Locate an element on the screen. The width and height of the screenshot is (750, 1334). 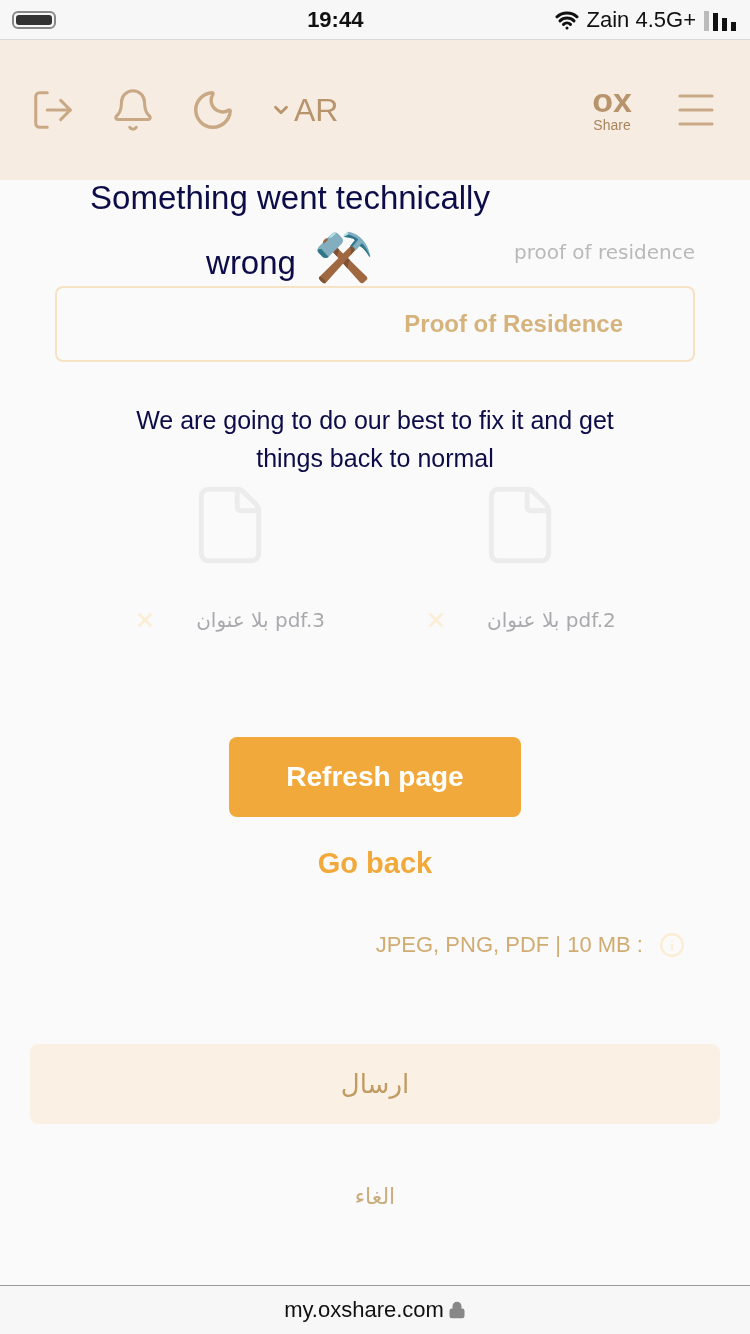
clock-time: 19:44 is located at coordinates (335, 19).